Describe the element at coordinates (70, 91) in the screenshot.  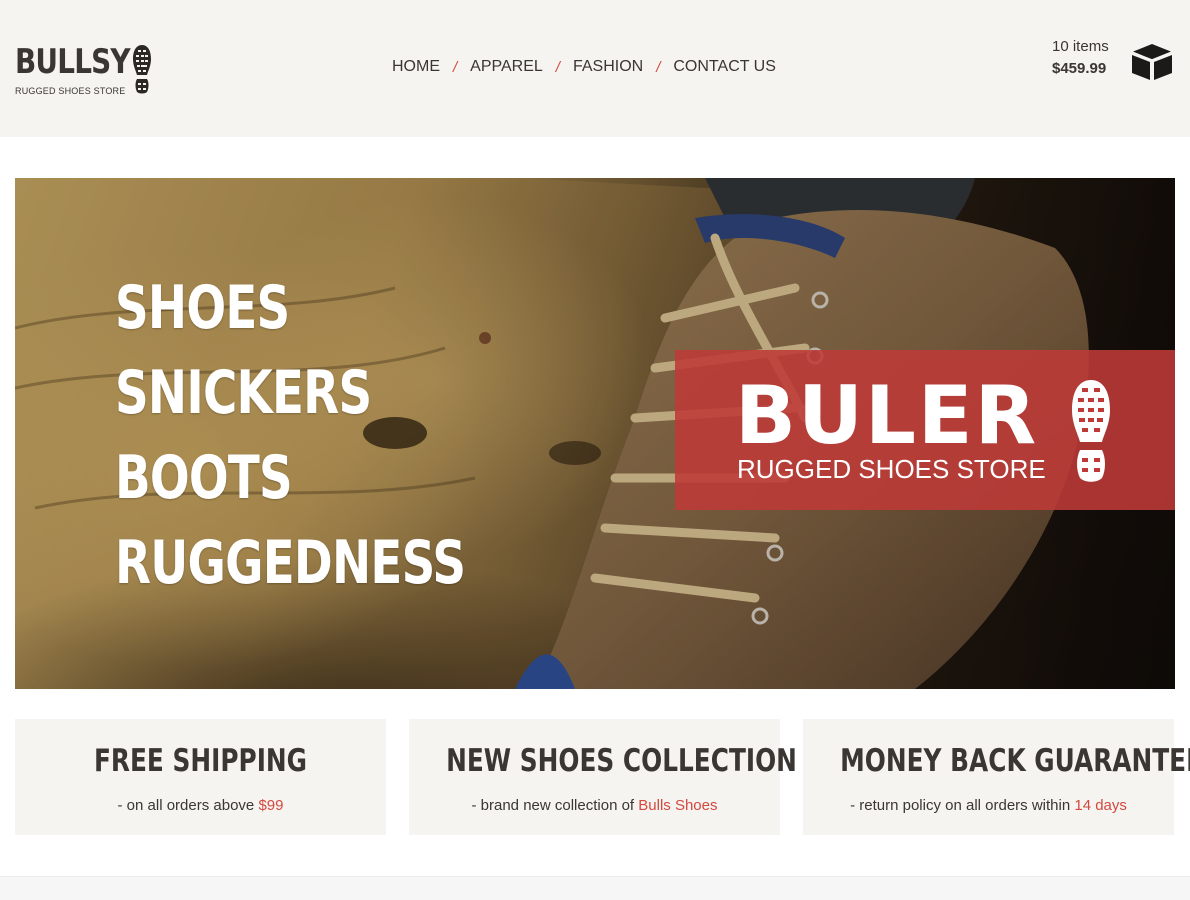
I see `logo-tagline: RUGGED SHOES STORE` at that location.